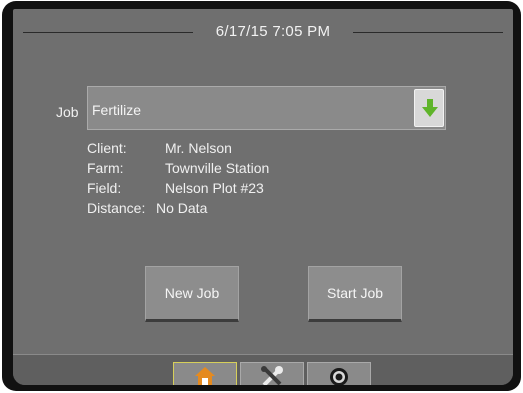 The image size is (523, 393). Describe the element at coordinates (214, 188) in the screenshot. I see `field-value: Nelson Plot #23` at that location.